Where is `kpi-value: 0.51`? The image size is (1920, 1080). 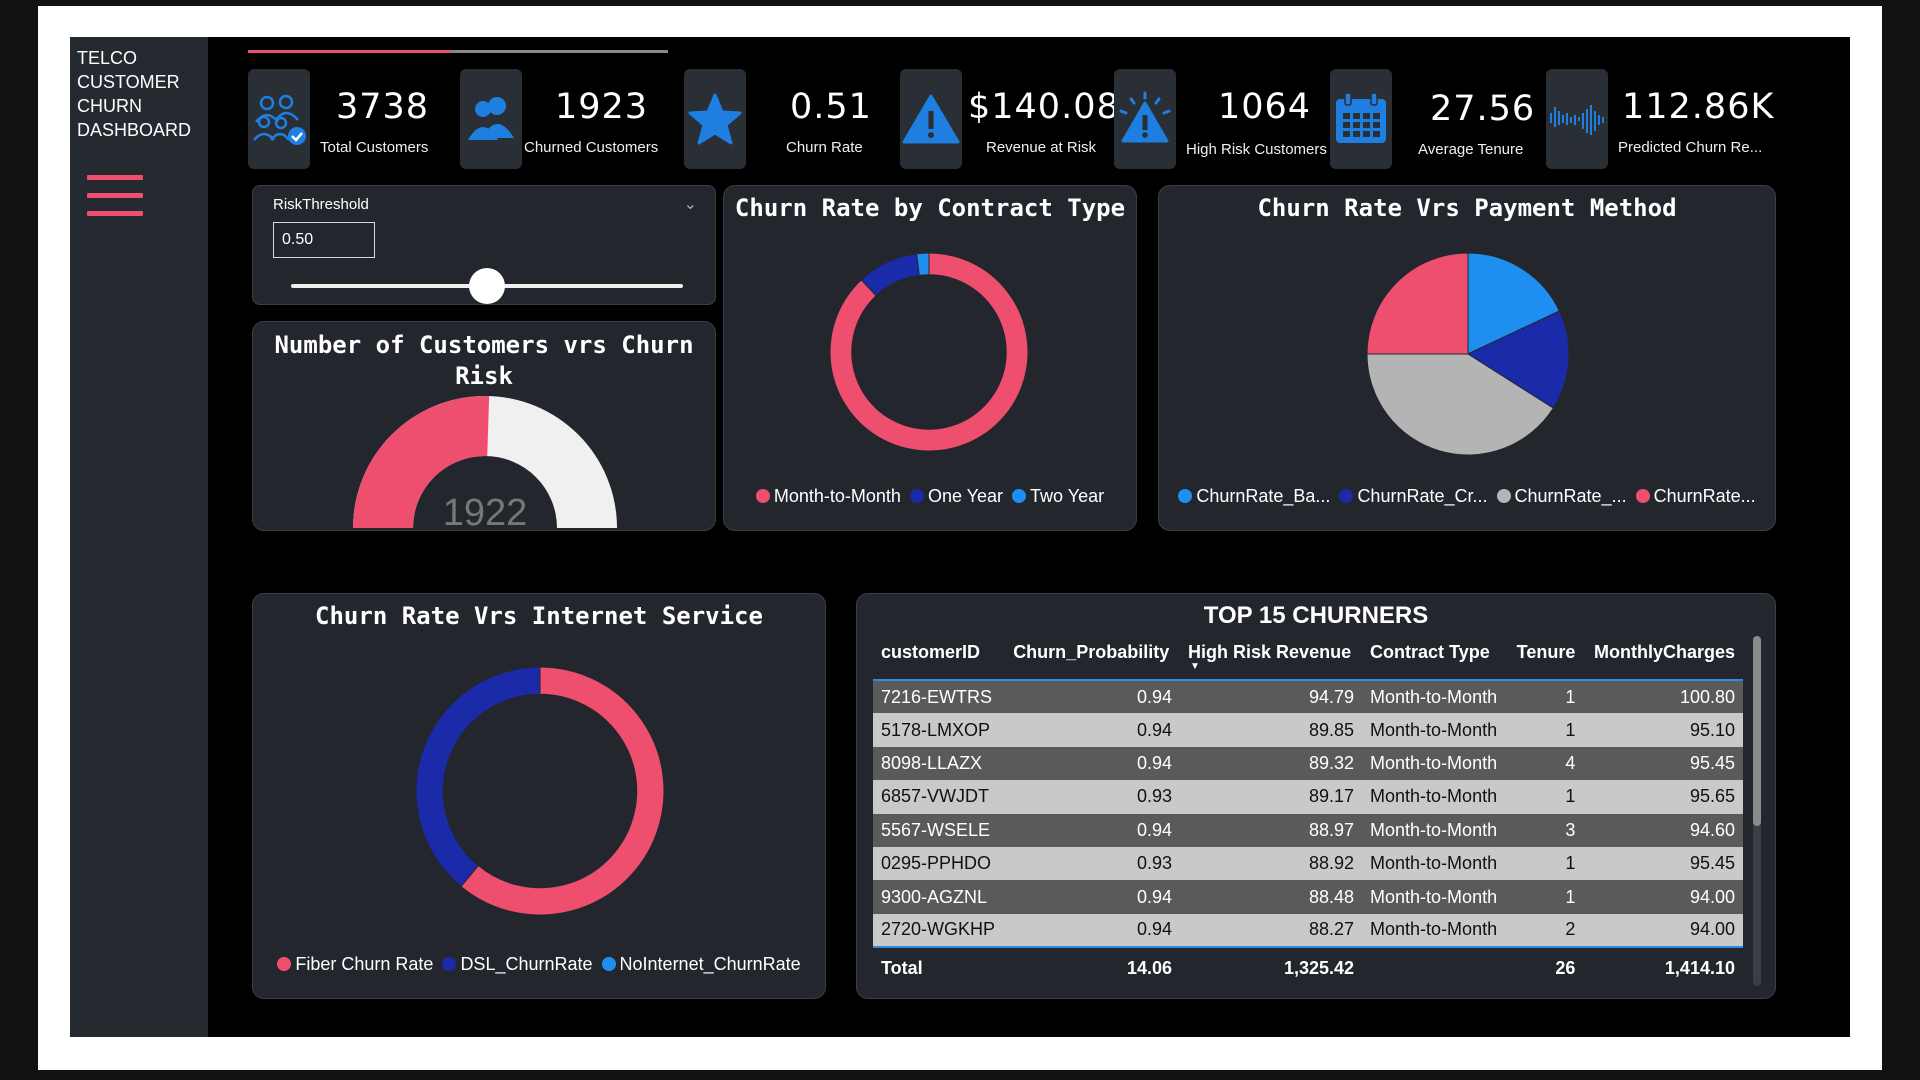 kpi-value: 0.51 is located at coordinates (831, 107).